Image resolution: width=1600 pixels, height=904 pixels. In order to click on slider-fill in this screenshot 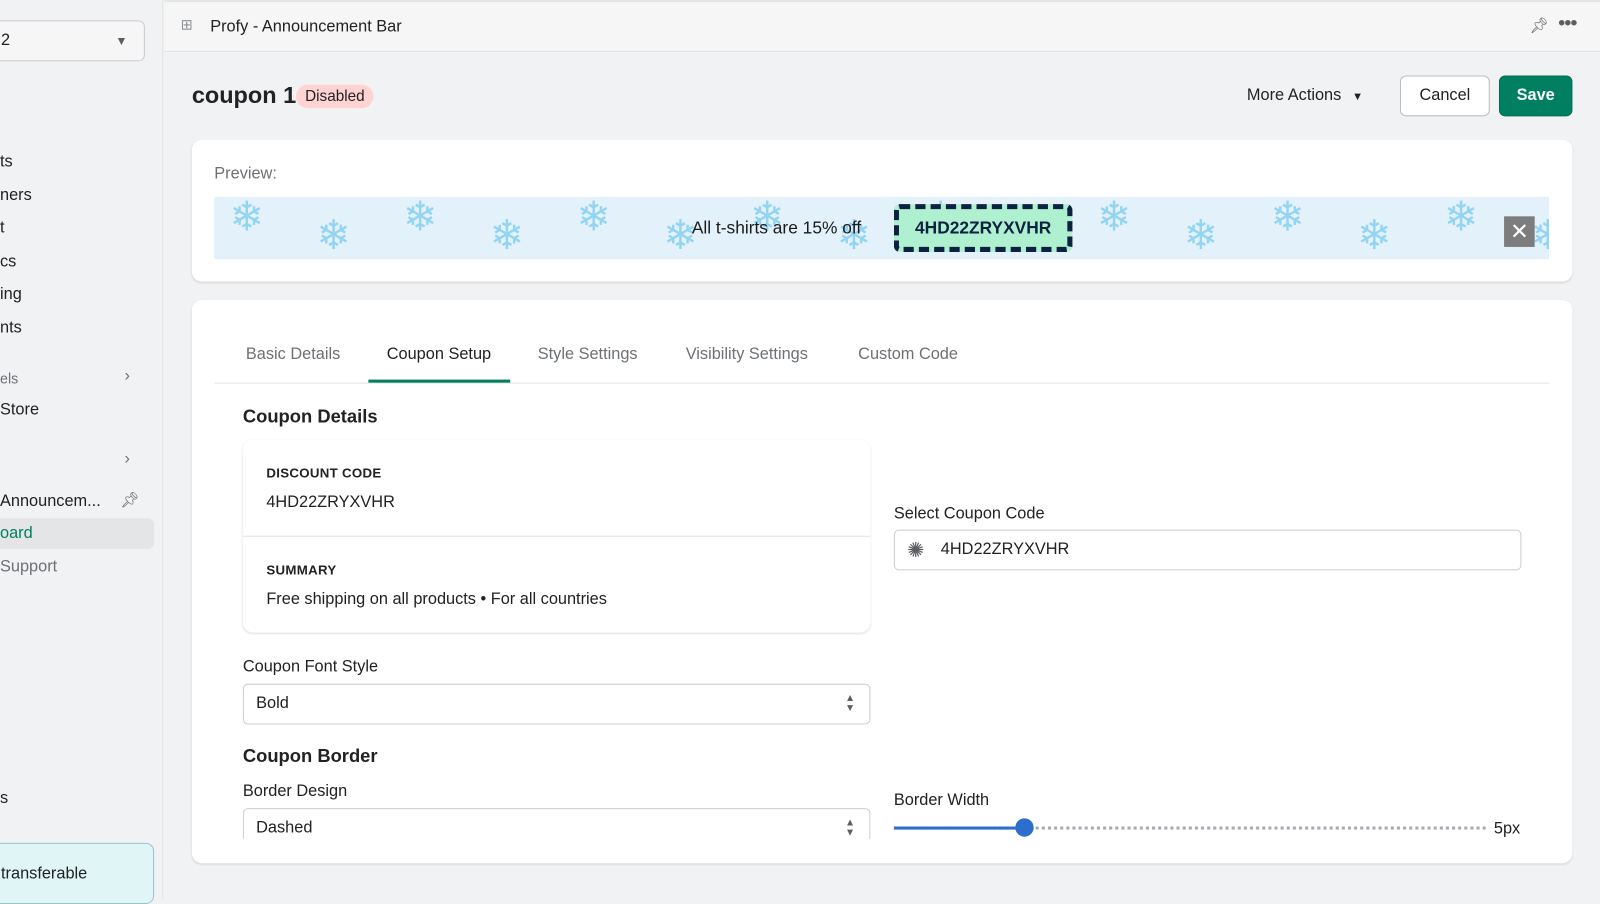, I will do `click(959, 828)`.